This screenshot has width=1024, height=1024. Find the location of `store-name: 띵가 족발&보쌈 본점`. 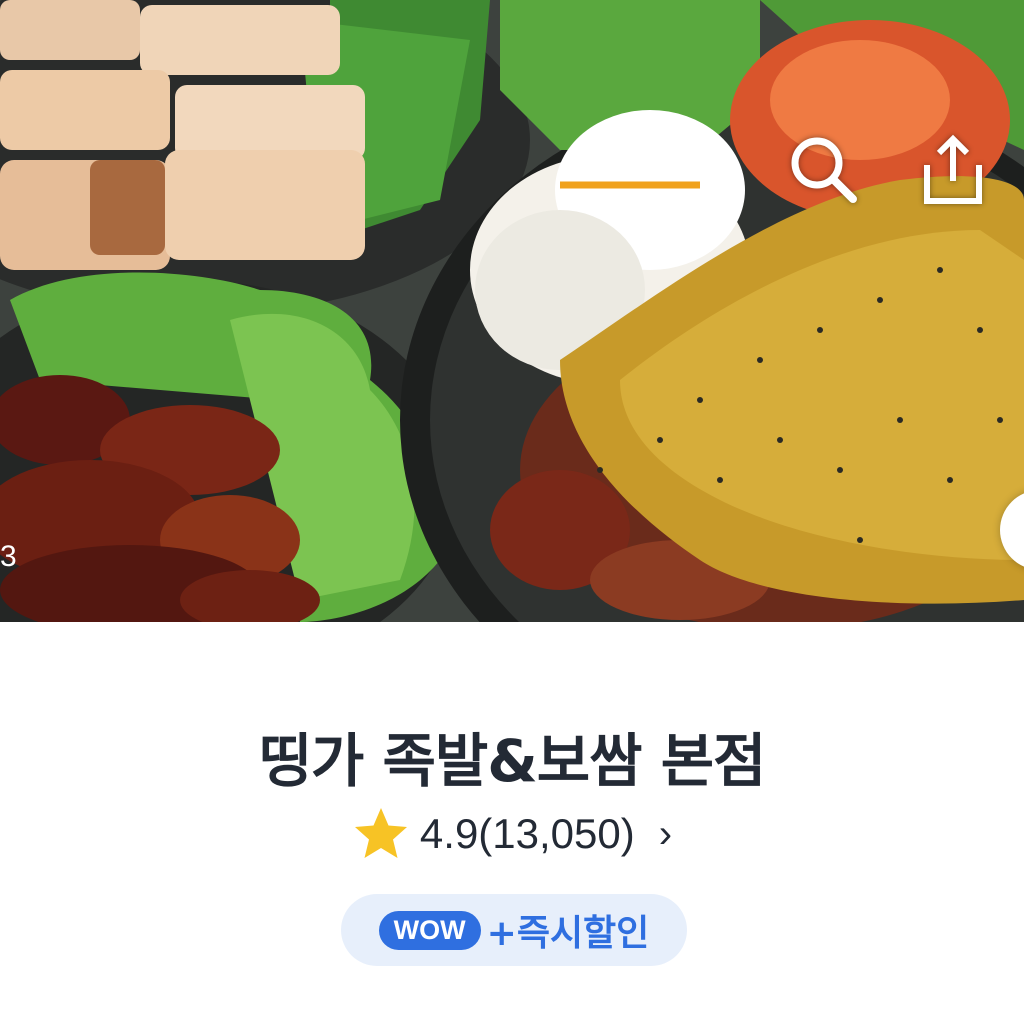

store-name: 띵가 족발&보쌈 본점 is located at coordinates (512, 761).